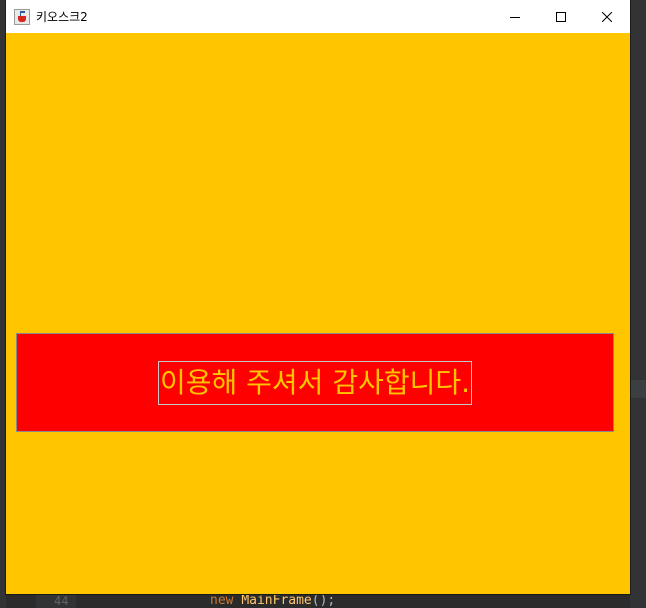  I want to click on maximize-icon, so click(561, 16).